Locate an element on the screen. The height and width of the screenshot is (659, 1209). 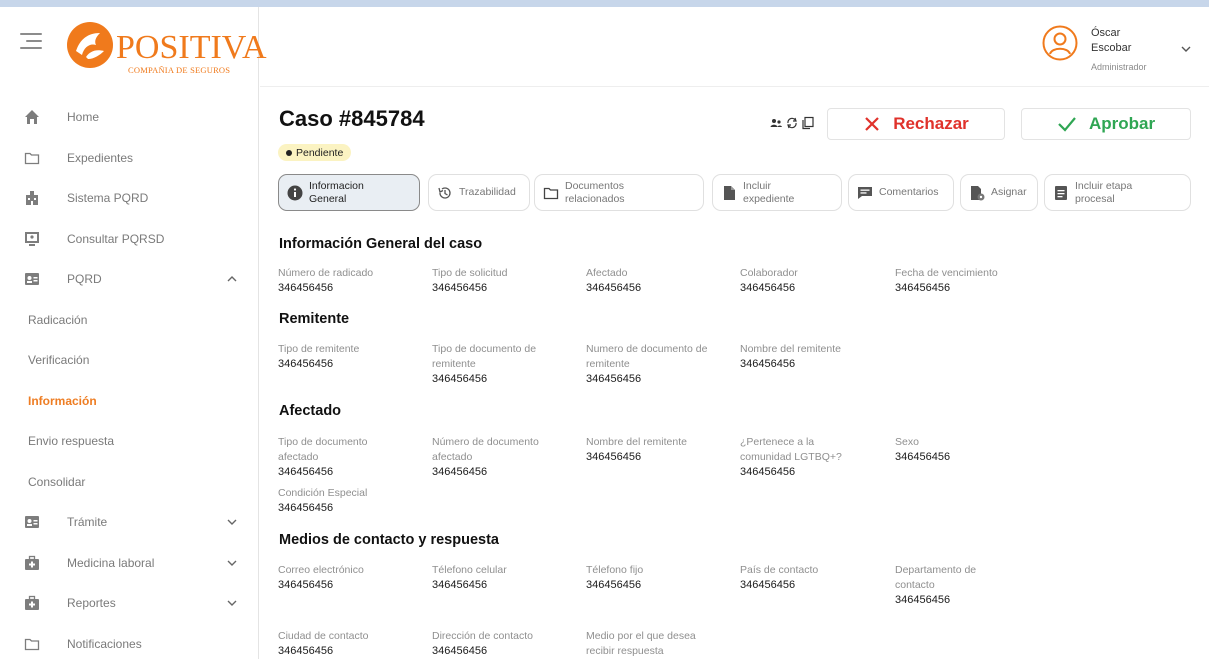
field-label: Dirección de contacto is located at coordinates (482, 636).